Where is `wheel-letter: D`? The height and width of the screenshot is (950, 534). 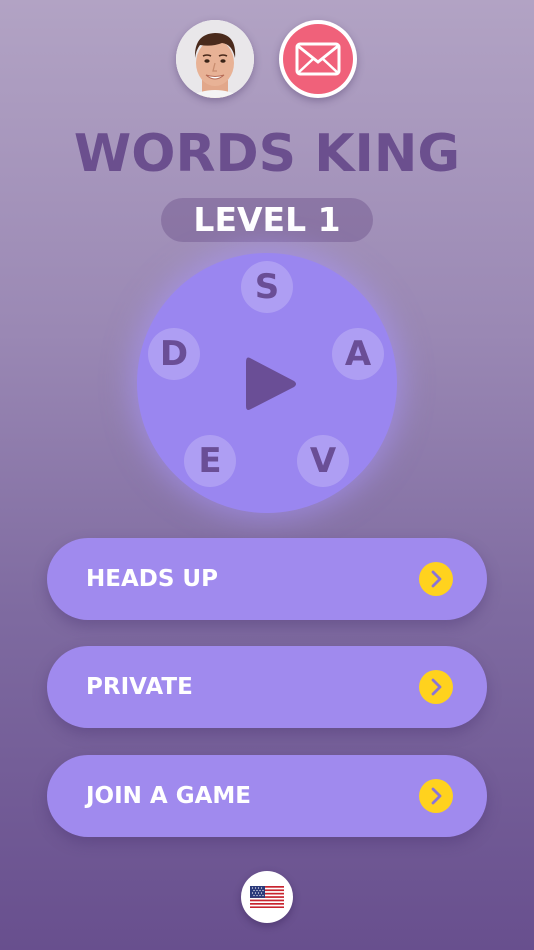 wheel-letter: D is located at coordinates (174, 354).